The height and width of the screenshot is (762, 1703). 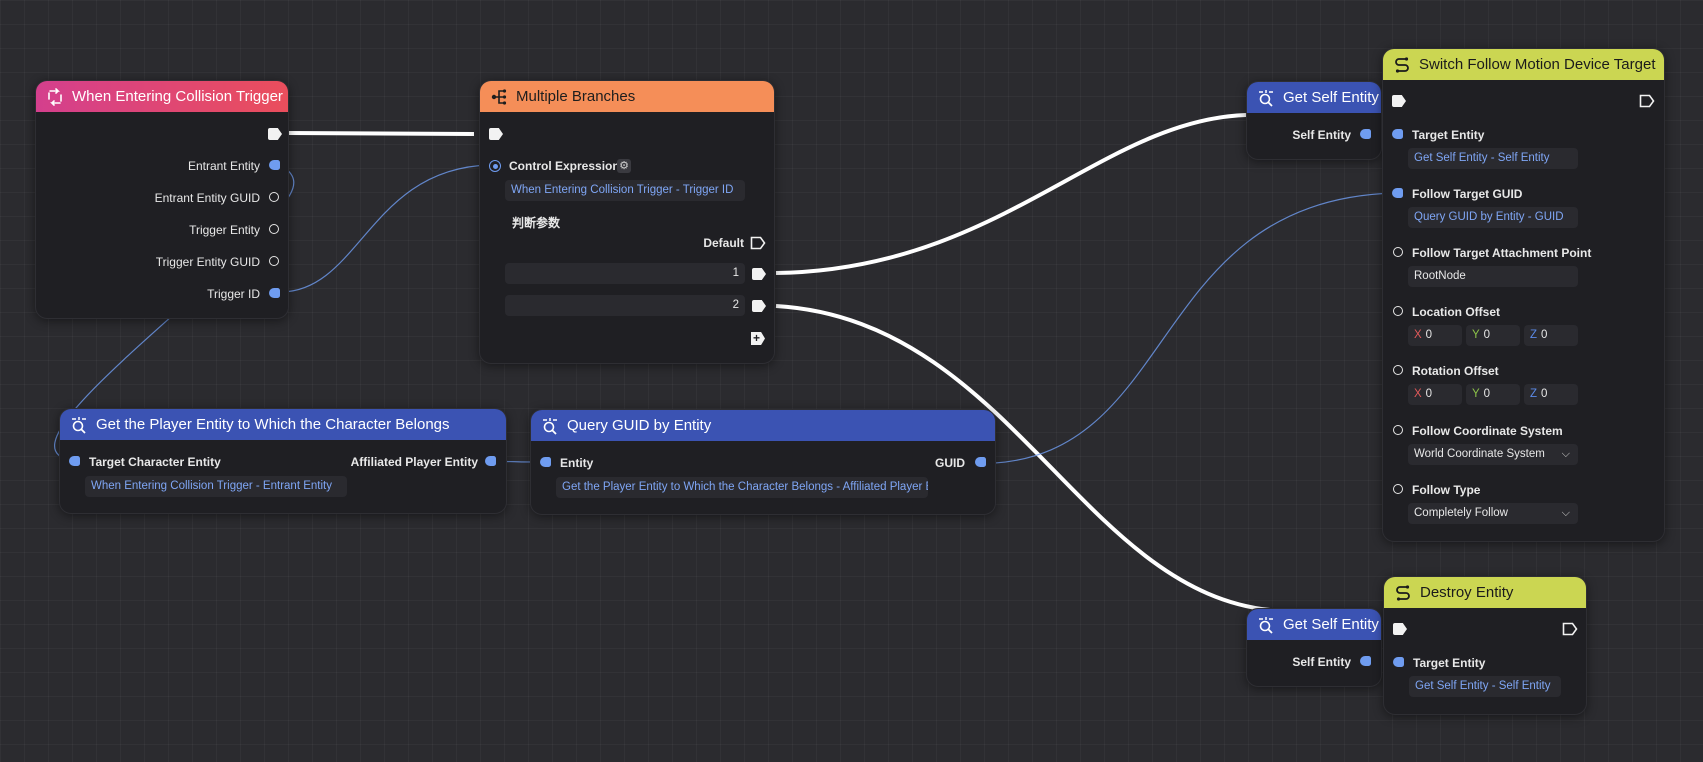 I want to click on affiliated-player-entity-pin, so click(x=490, y=461).